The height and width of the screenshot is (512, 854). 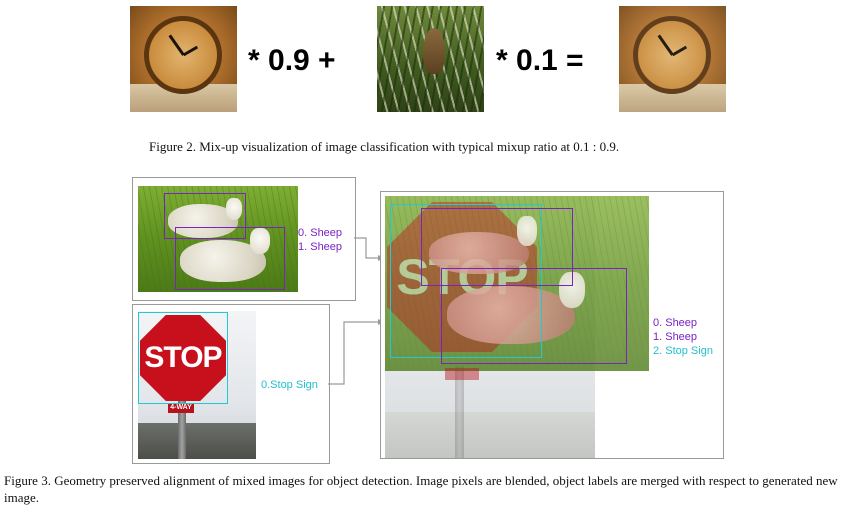 What do you see at coordinates (183, 358) in the screenshot?
I see `stop-sign-box` at bounding box center [183, 358].